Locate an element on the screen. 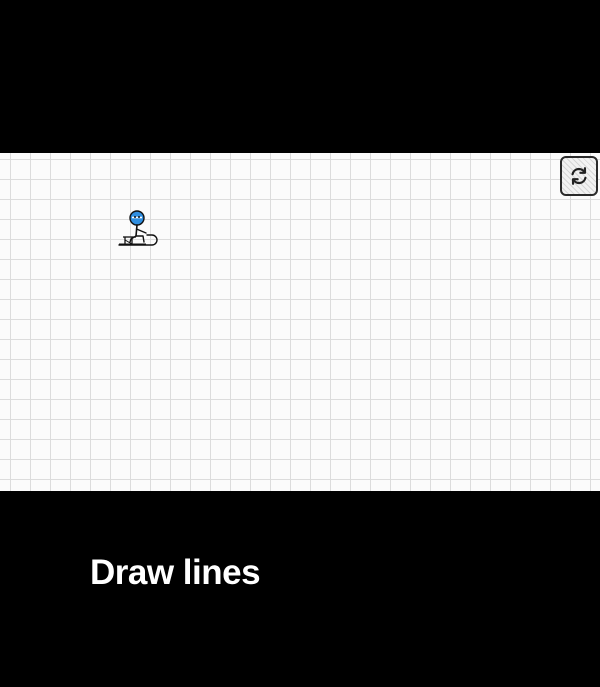 The height and width of the screenshot is (687, 600). restart-button is located at coordinates (579, 176).